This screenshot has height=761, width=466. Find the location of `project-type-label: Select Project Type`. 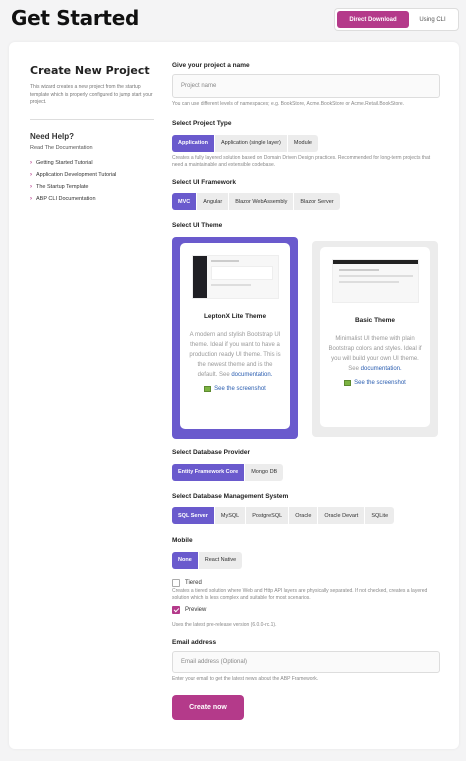

project-type-label: Select Project Type is located at coordinates (202, 123).